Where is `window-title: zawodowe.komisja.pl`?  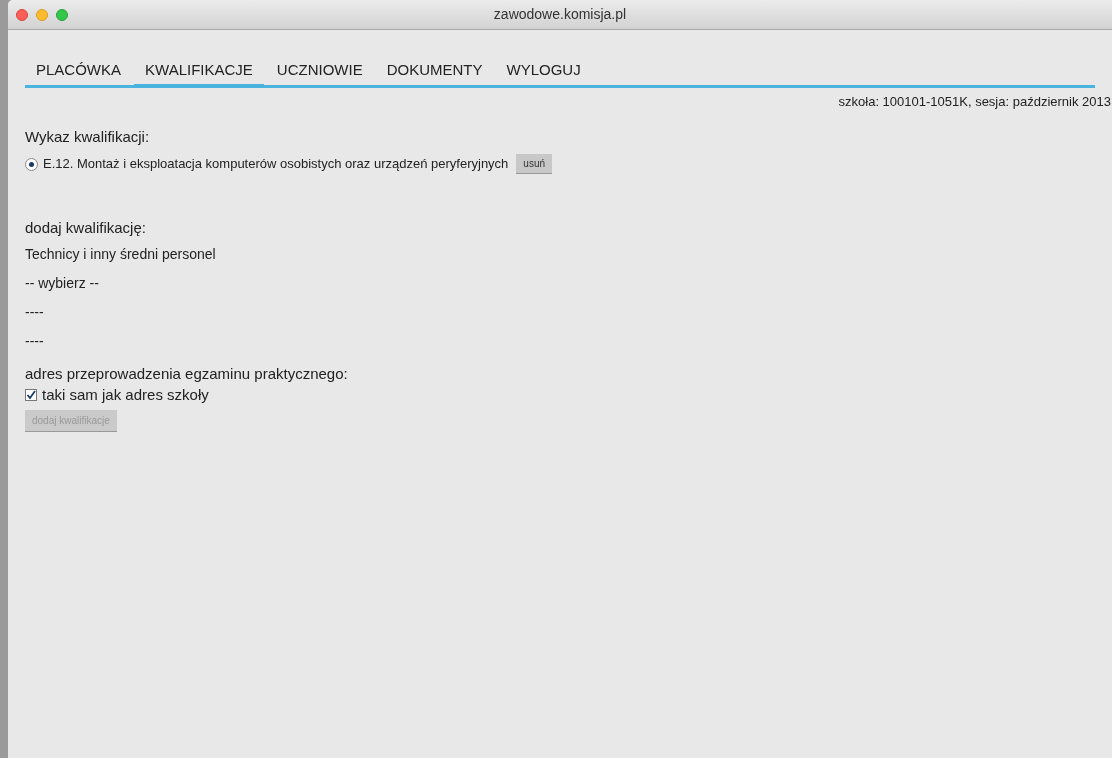
window-title: zawodowe.komisja.pl is located at coordinates (560, 14).